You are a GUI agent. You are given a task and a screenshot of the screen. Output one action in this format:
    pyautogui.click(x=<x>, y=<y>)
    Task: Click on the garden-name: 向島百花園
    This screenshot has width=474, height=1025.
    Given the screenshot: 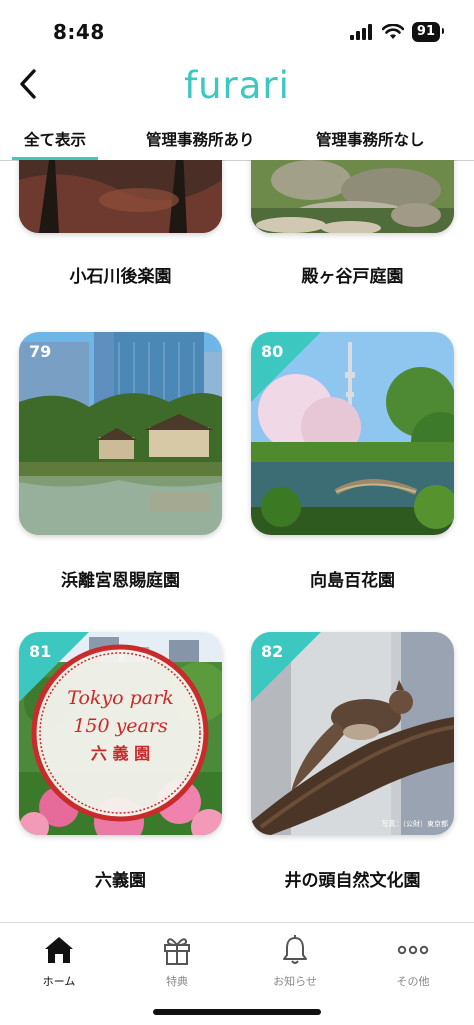 What is the action you would take?
    pyautogui.click(x=352, y=581)
    